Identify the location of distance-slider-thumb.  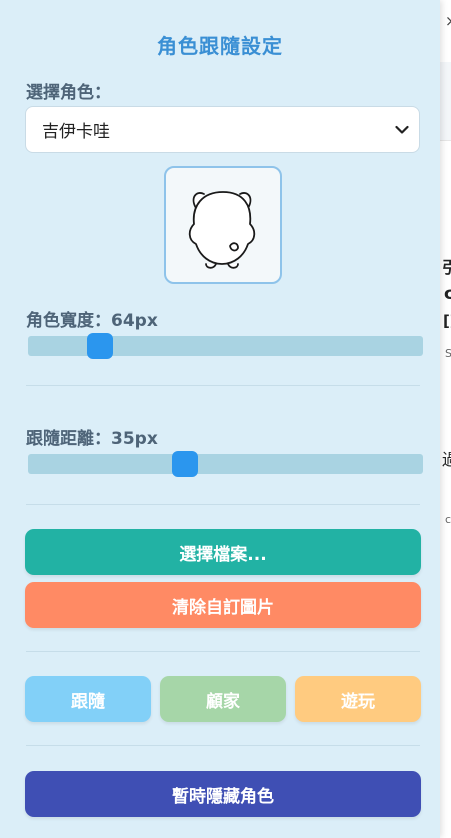
(185, 464).